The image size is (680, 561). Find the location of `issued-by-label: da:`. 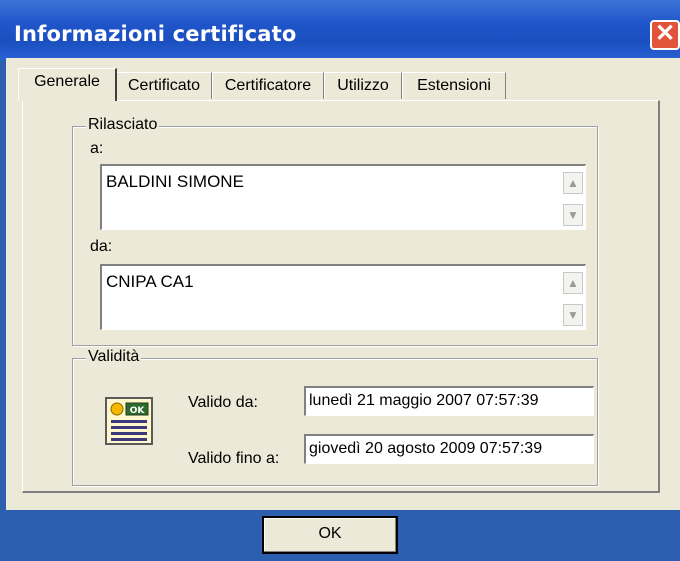

issued-by-label: da: is located at coordinates (101, 246).